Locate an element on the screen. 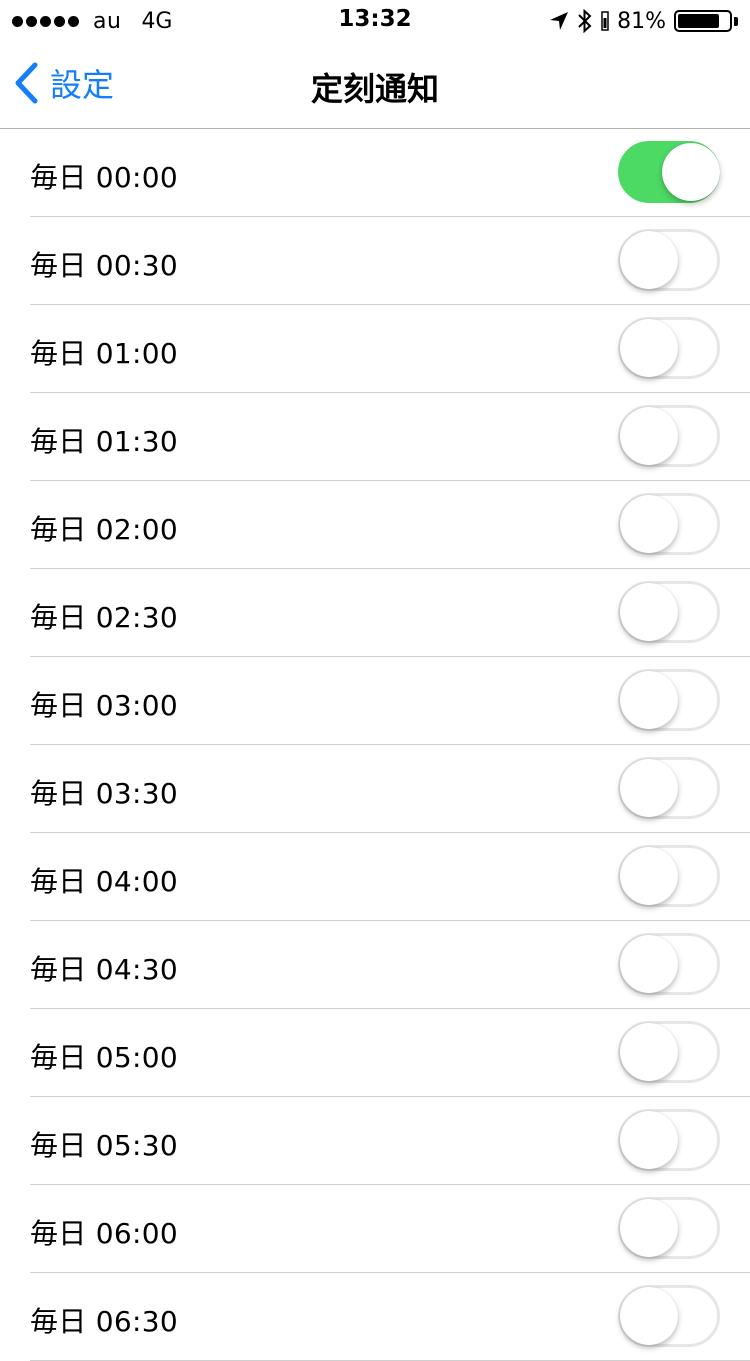 Image resolution: width=750 pixels, height=1361 pixels. notification-time-label: 毎日 04:30 is located at coordinates (104, 969).